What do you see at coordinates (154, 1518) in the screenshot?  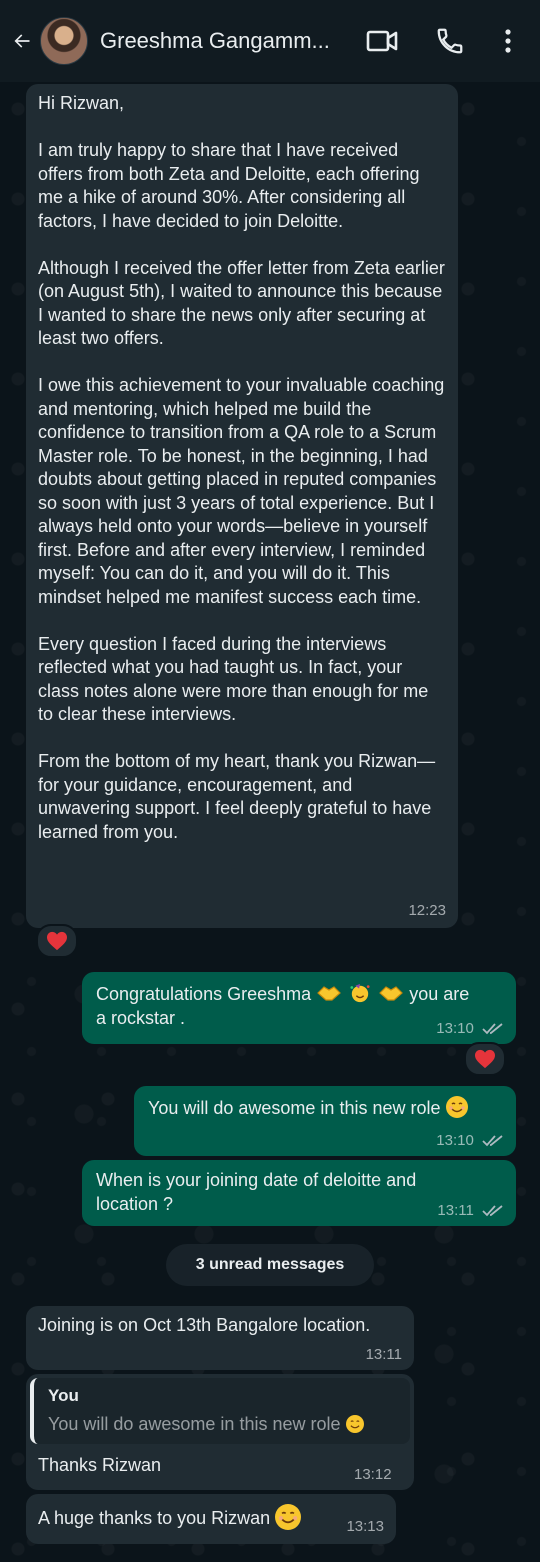 I see `message-text: A huge thanks to you Rizwan` at bounding box center [154, 1518].